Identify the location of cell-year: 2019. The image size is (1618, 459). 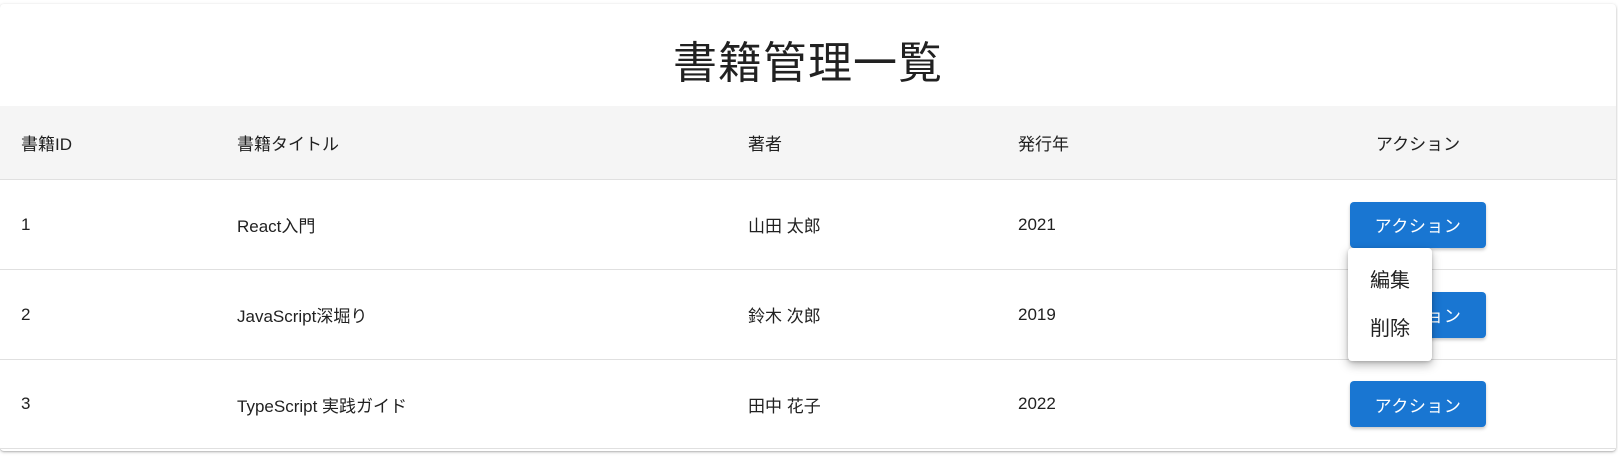
(1037, 314).